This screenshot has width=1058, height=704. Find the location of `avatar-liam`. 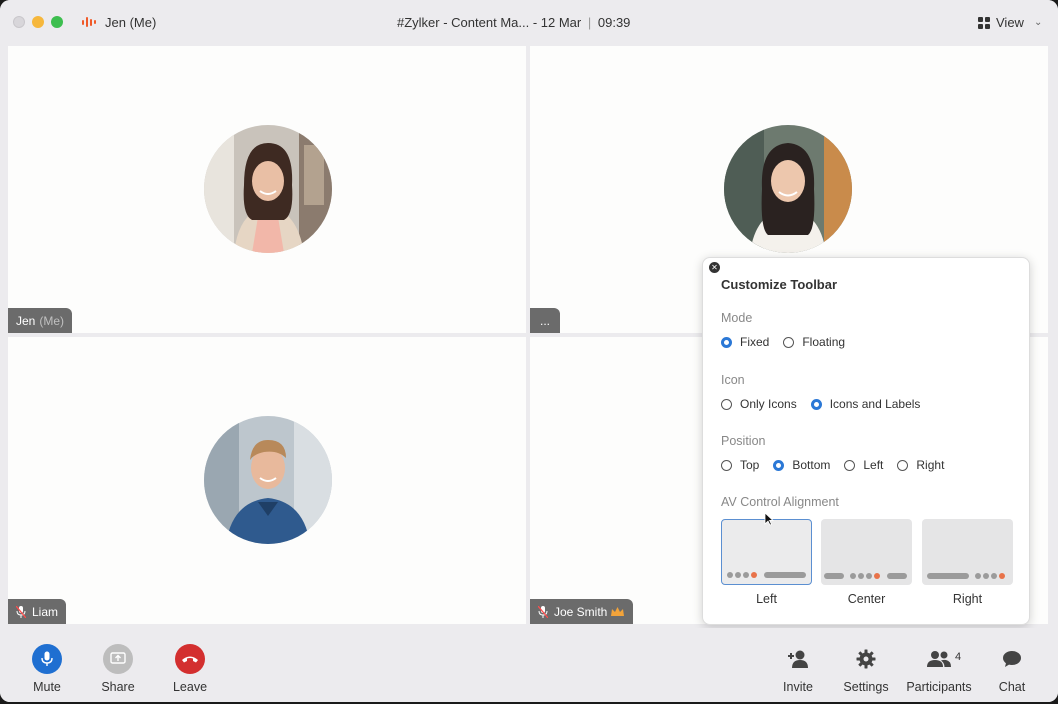

avatar-liam is located at coordinates (268, 480).